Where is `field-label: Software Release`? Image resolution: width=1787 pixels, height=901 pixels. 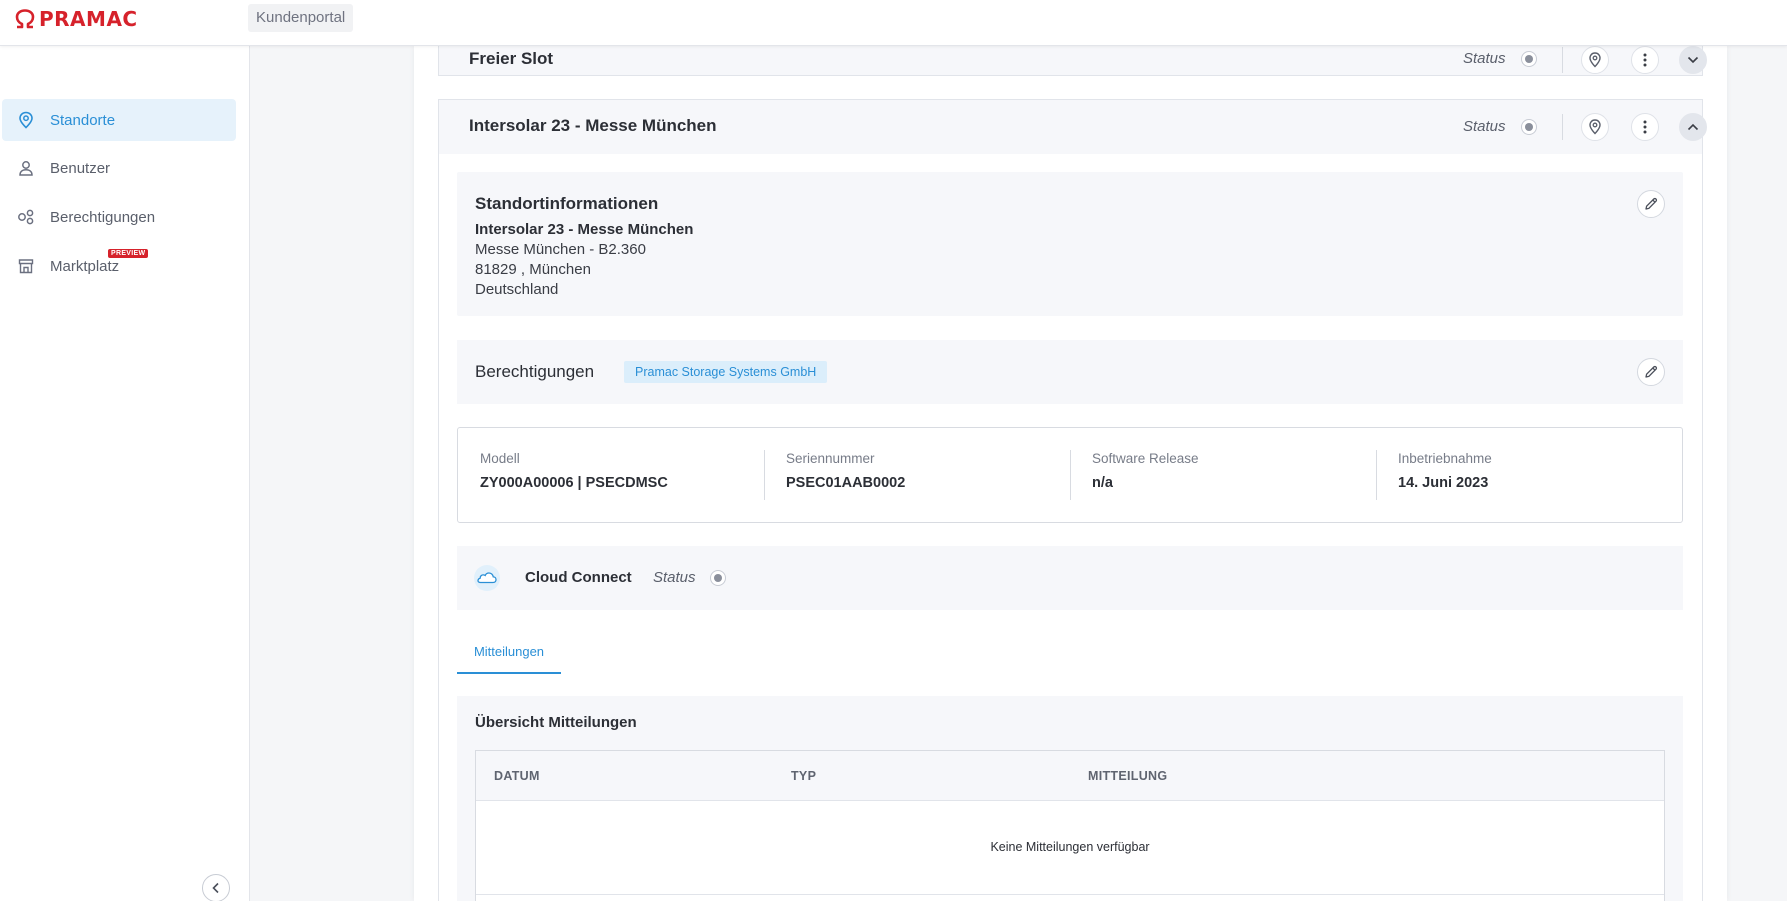 field-label: Software Release is located at coordinates (1145, 458).